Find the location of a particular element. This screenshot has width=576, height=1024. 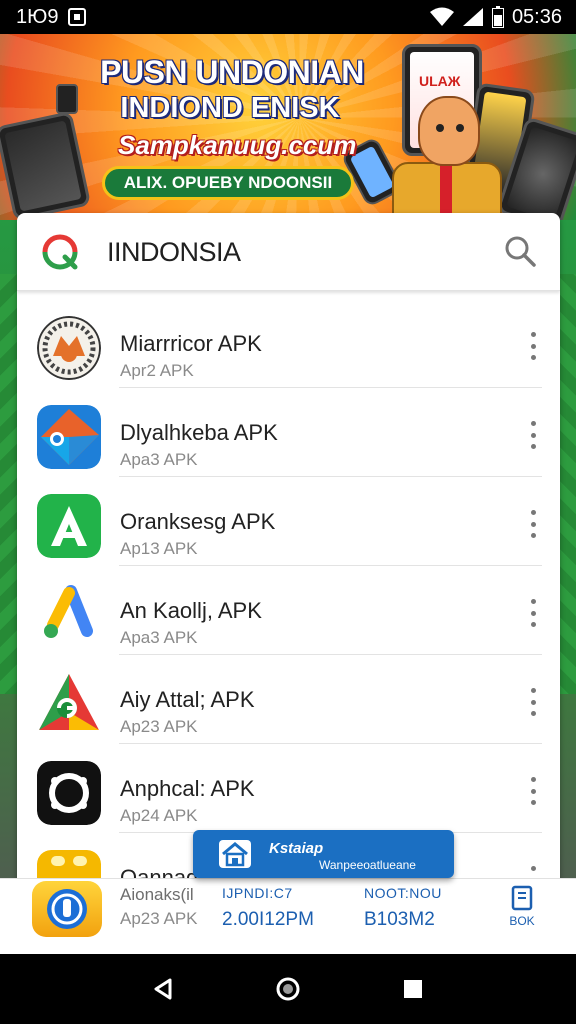

book-label: BOK is located at coordinates (522, 921).